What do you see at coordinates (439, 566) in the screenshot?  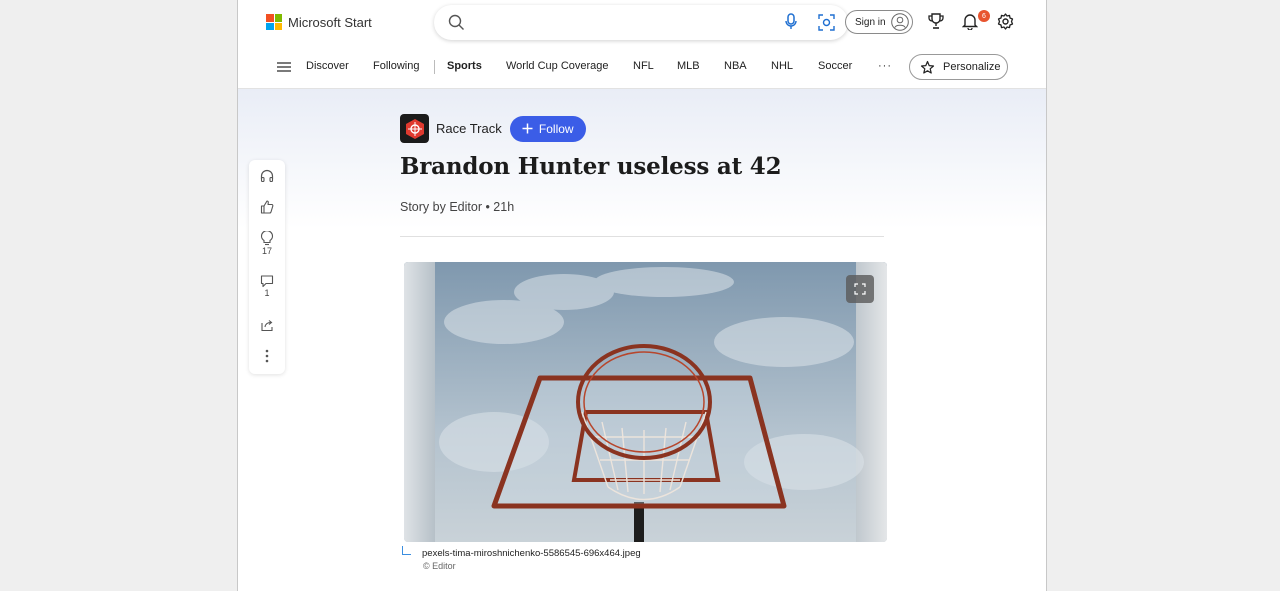 I see `image-credit: © Editor` at bounding box center [439, 566].